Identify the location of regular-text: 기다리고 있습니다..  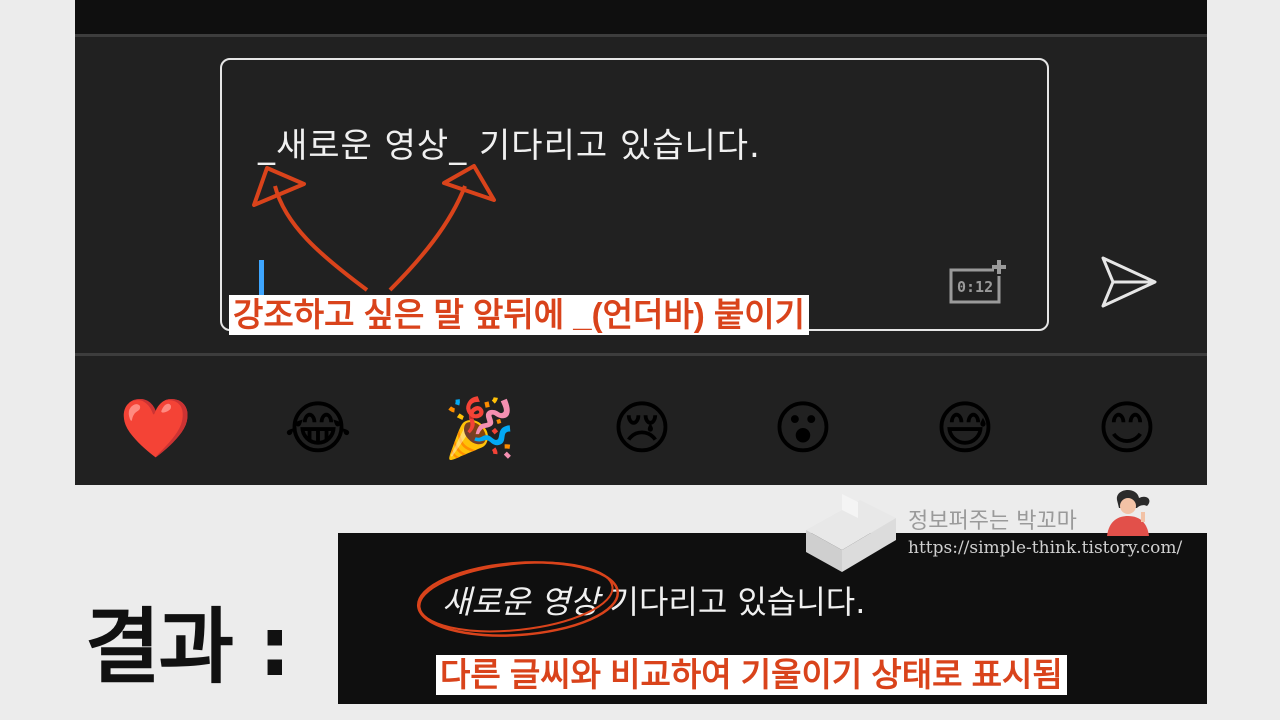
(732, 602).